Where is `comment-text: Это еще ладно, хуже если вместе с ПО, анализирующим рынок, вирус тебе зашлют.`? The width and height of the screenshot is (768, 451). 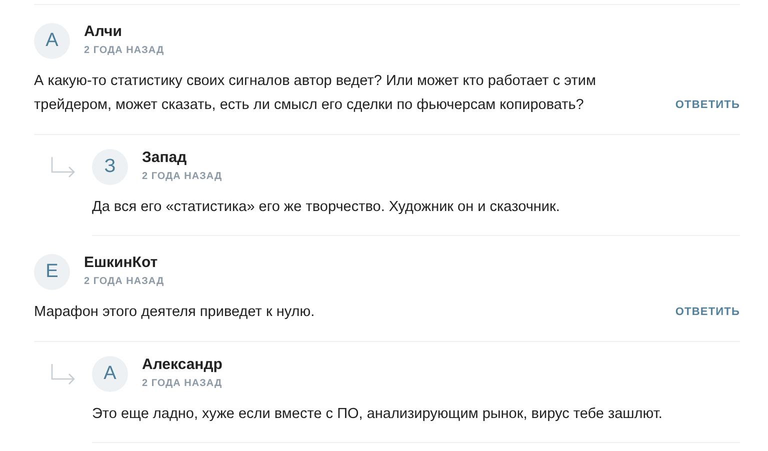
comment-text: Это еще ладно, хуже если вместе с ПО, анализирующим рынок, вирус тебе зашлют. is located at coordinates (377, 414).